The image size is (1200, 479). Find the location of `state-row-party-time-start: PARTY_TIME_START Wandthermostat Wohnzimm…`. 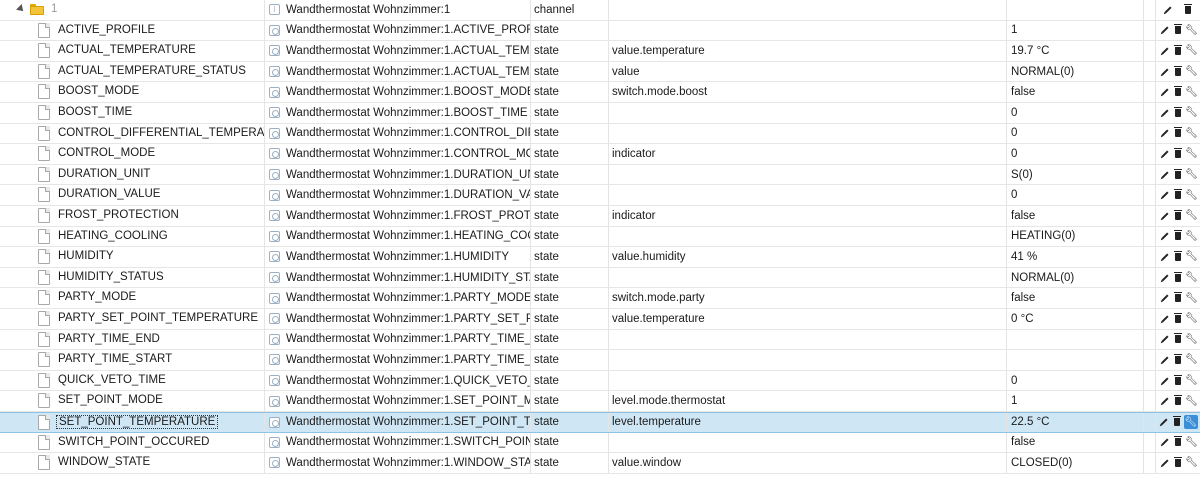

state-row-party-time-start: PARTY_TIME_START Wandthermostat Wohnzimm… is located at coordinates (600, 360).